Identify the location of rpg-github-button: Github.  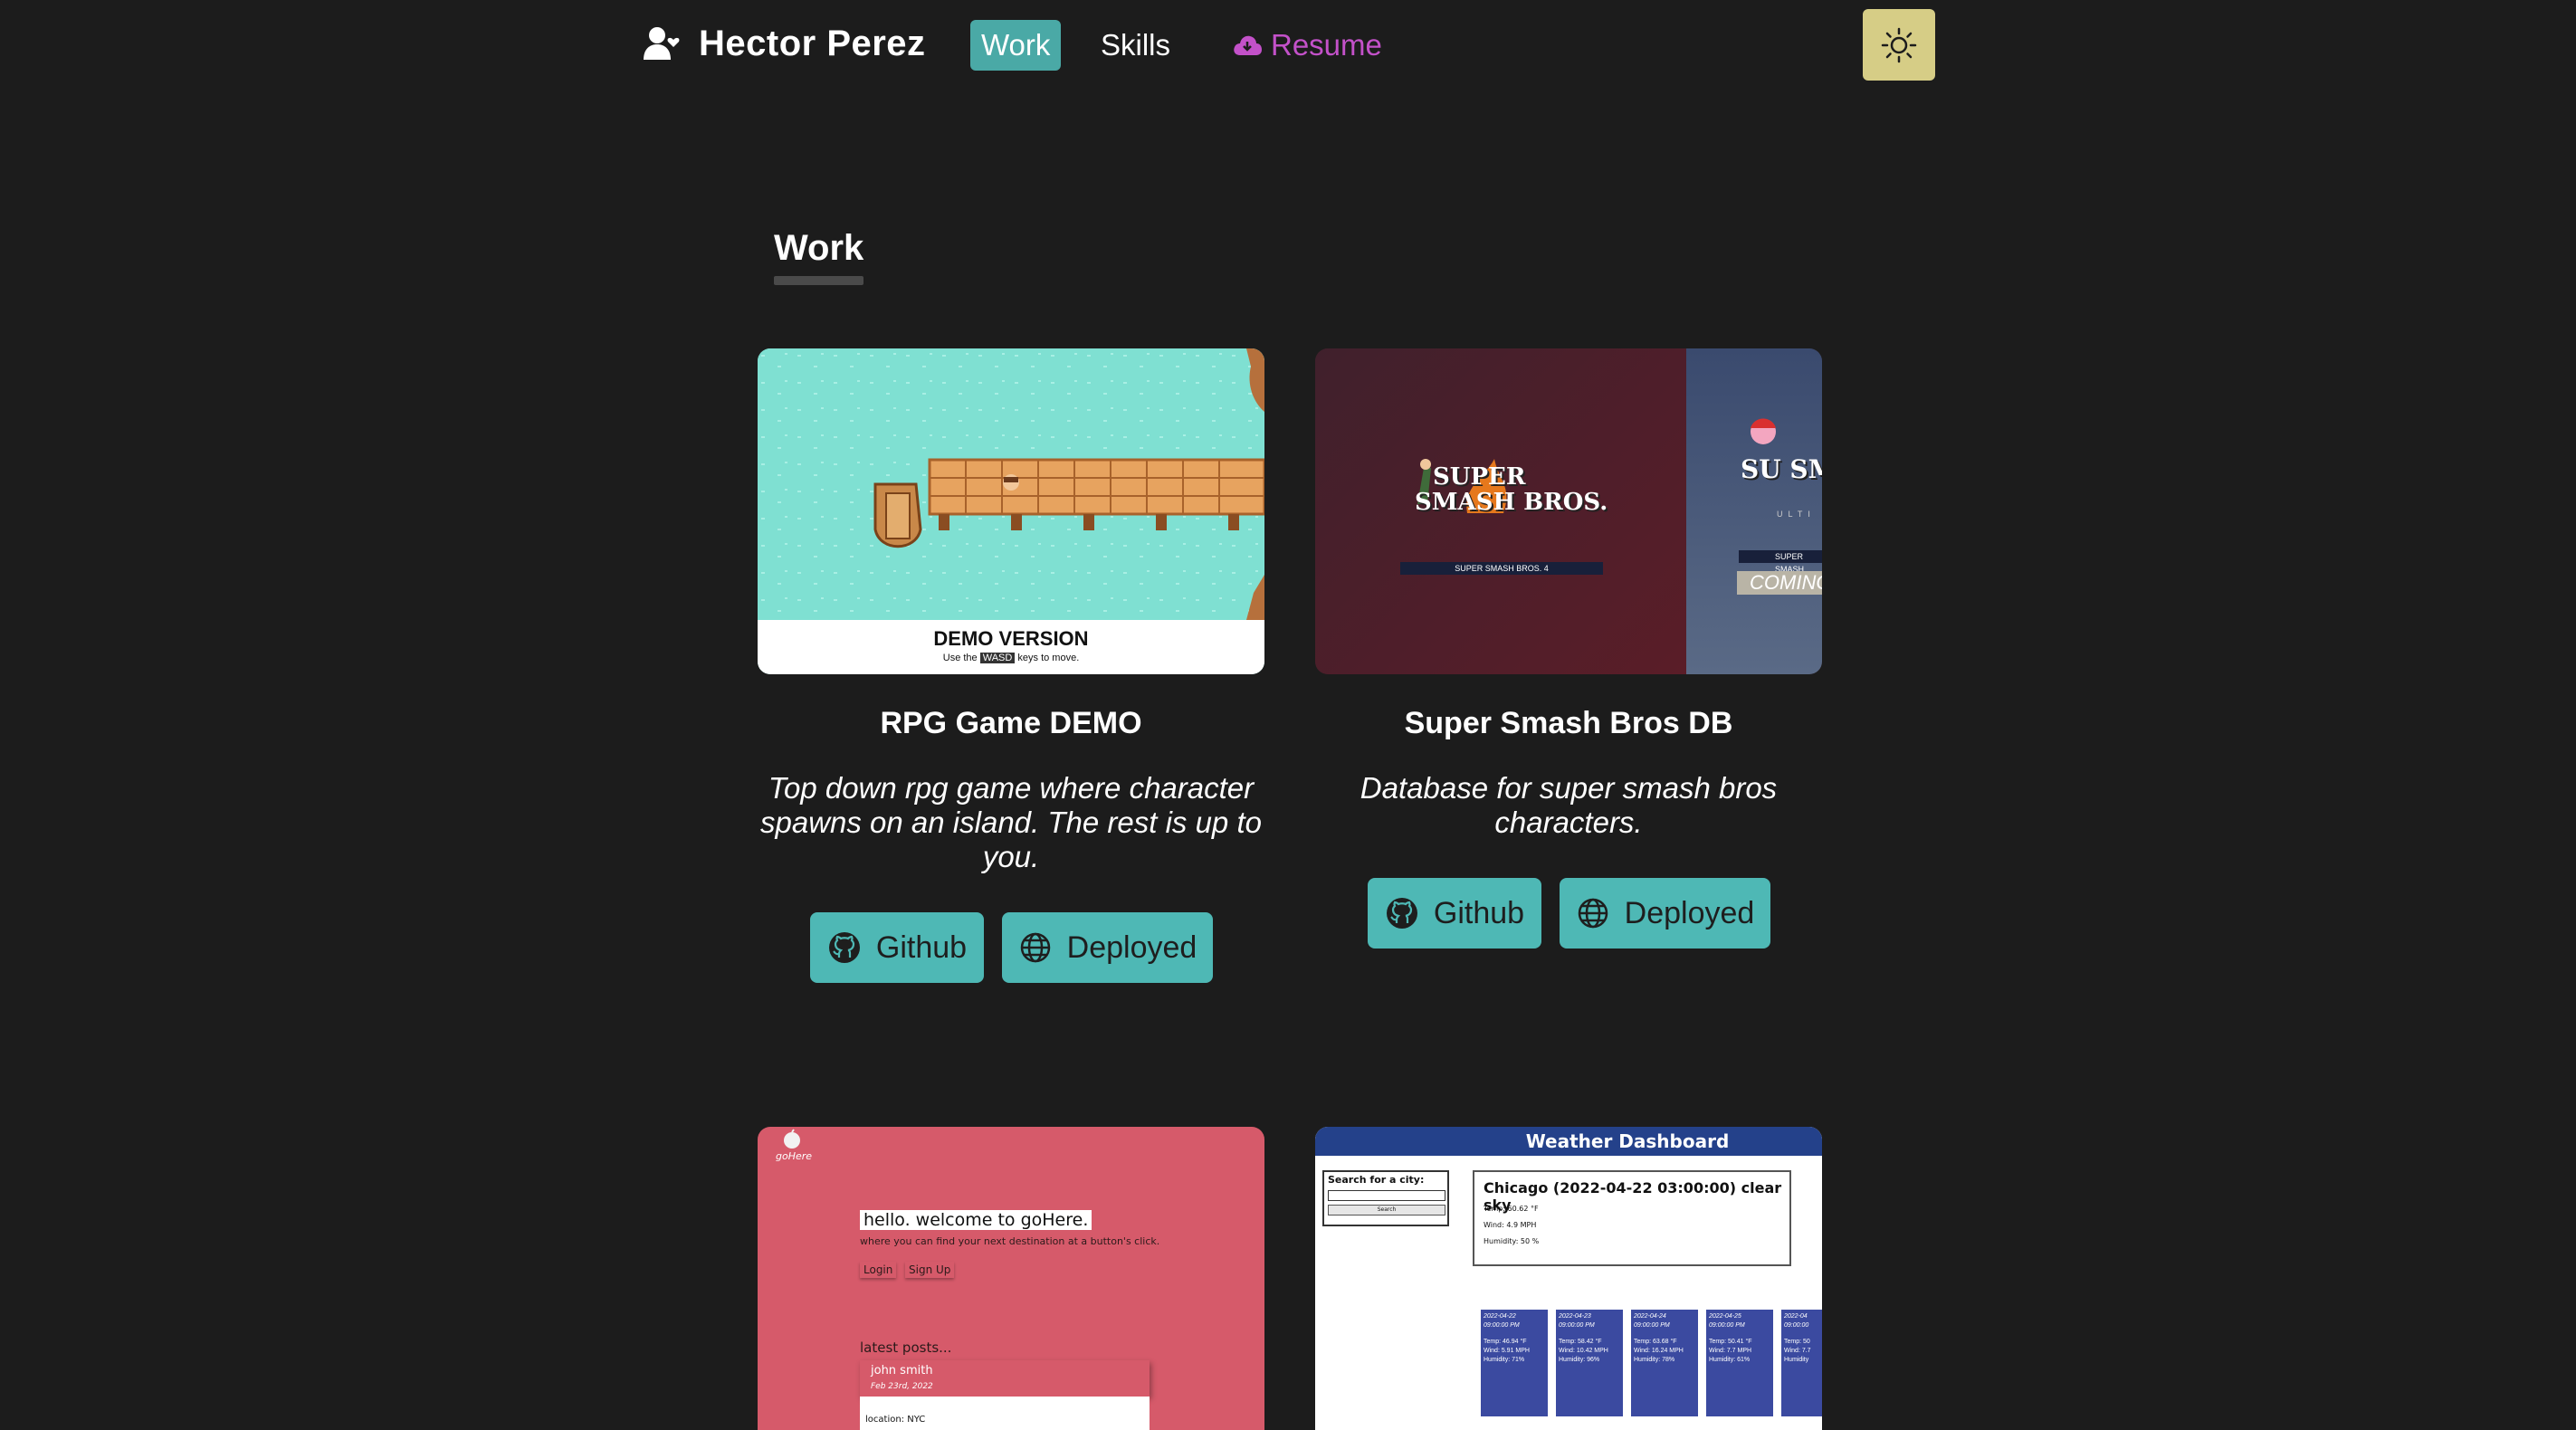
(897, 947).